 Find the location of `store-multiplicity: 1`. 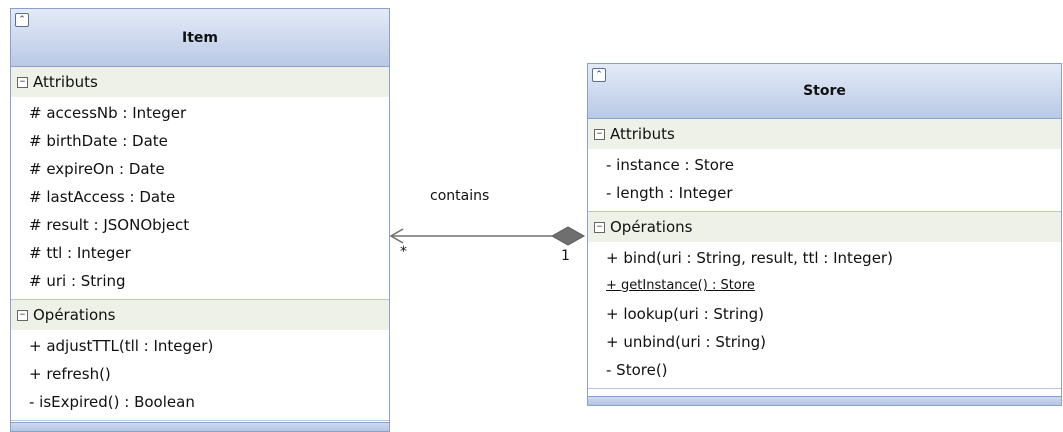

store-multiplicity: 1 is located at coordinates (565, 256).